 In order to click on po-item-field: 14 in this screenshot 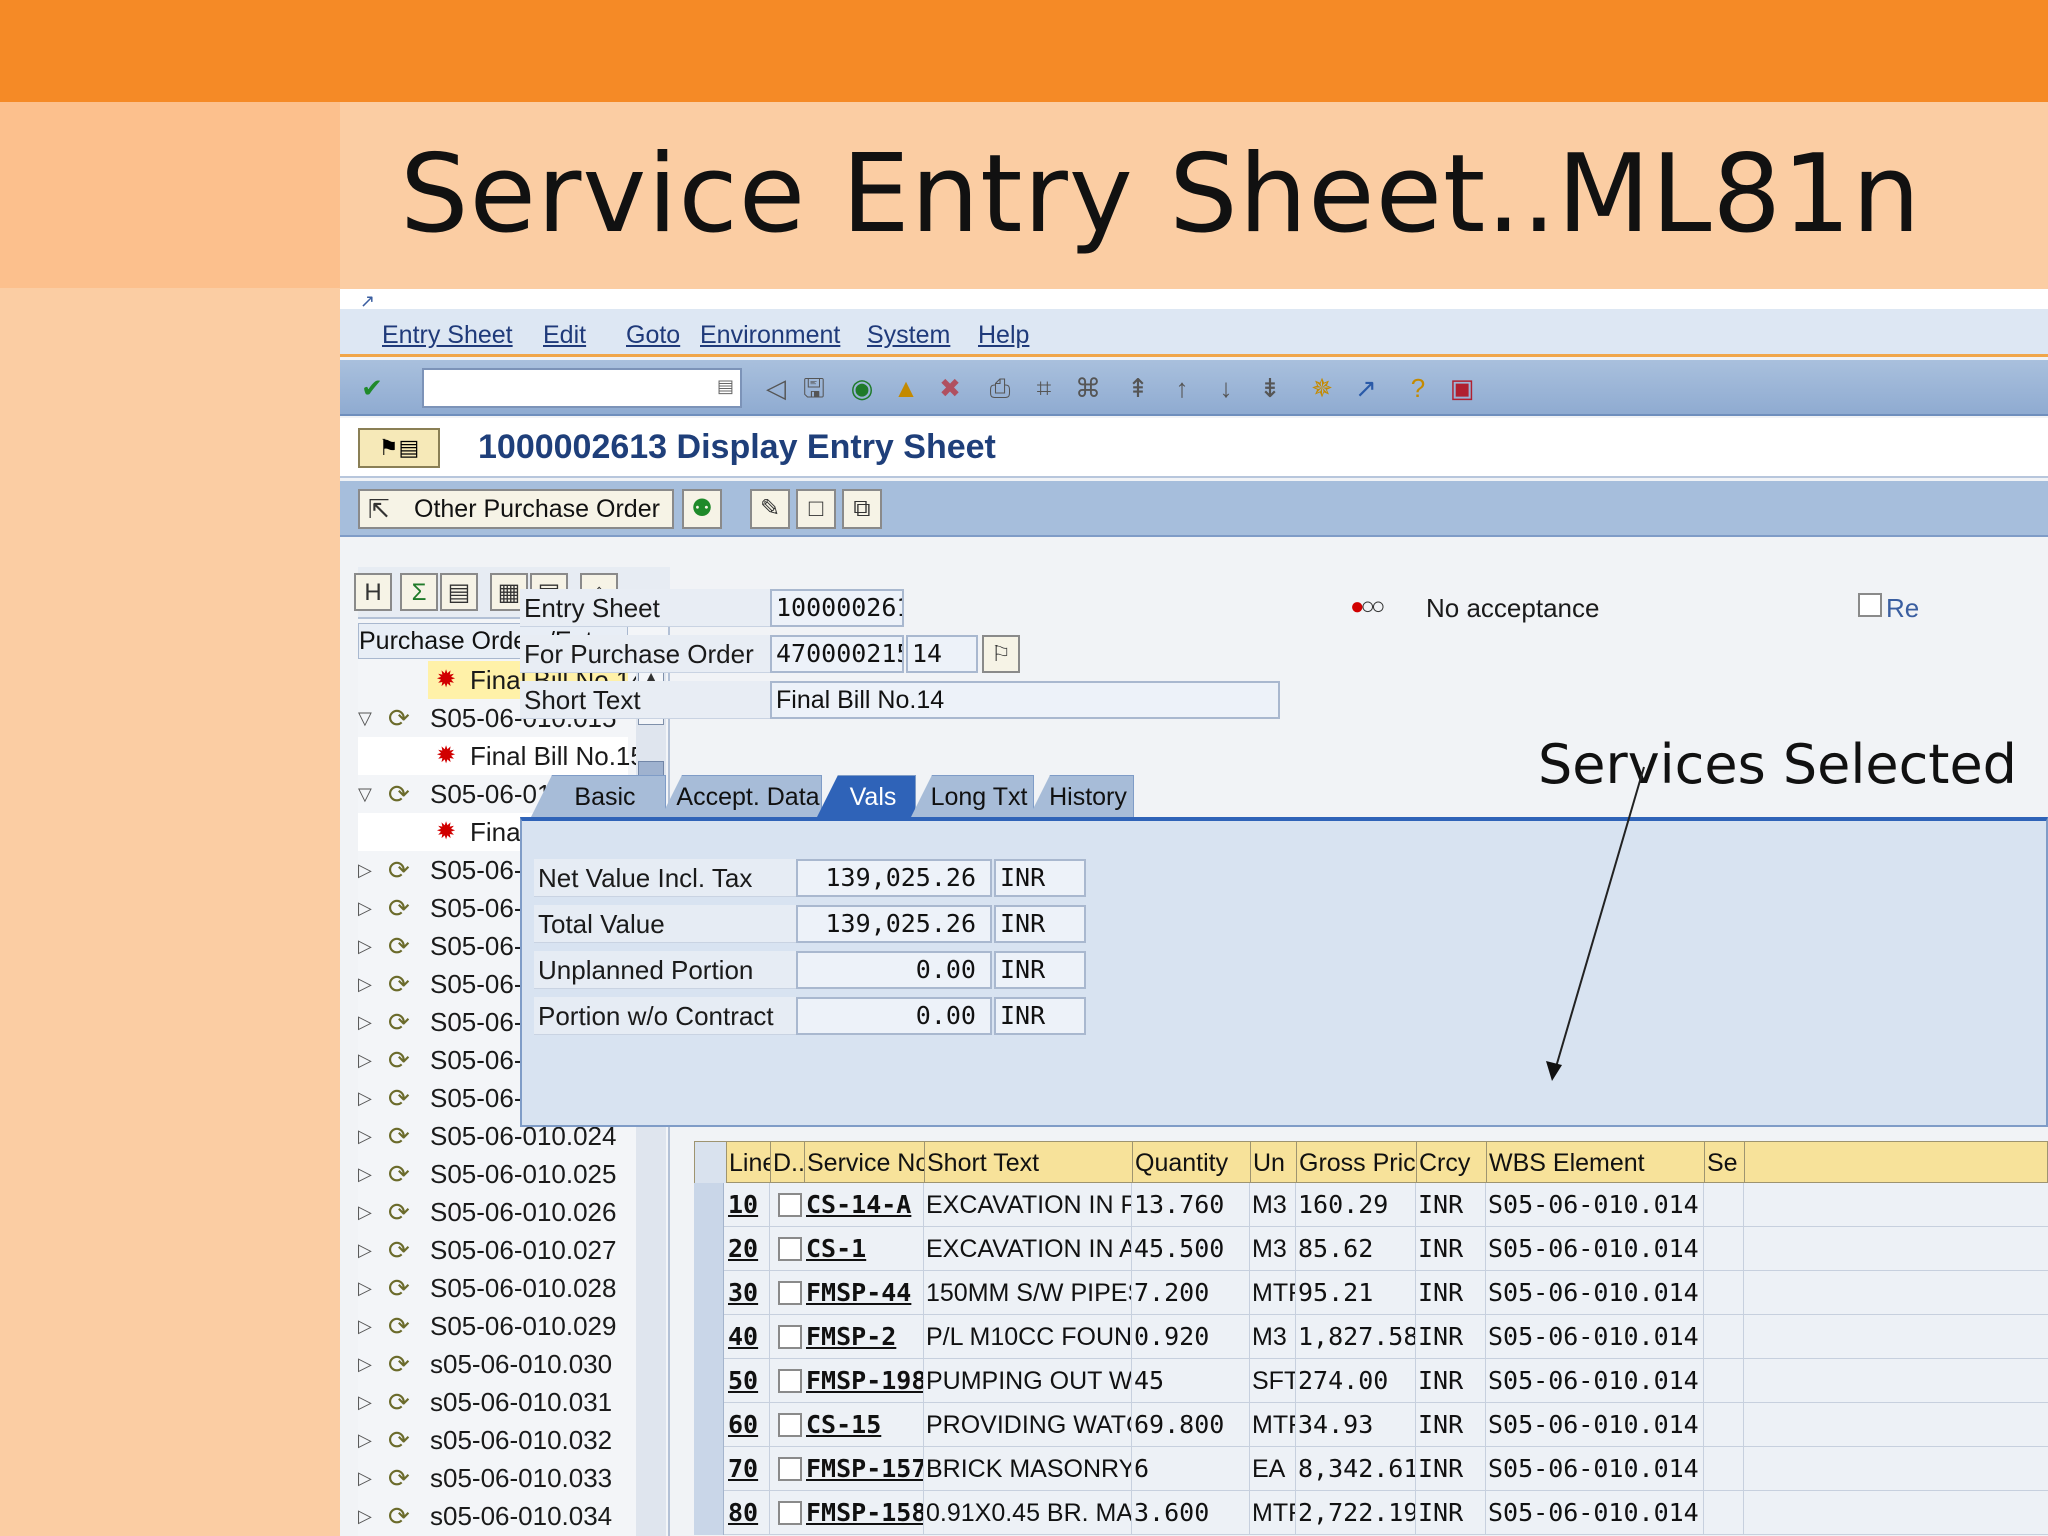, I will do `click(942, 654)`.